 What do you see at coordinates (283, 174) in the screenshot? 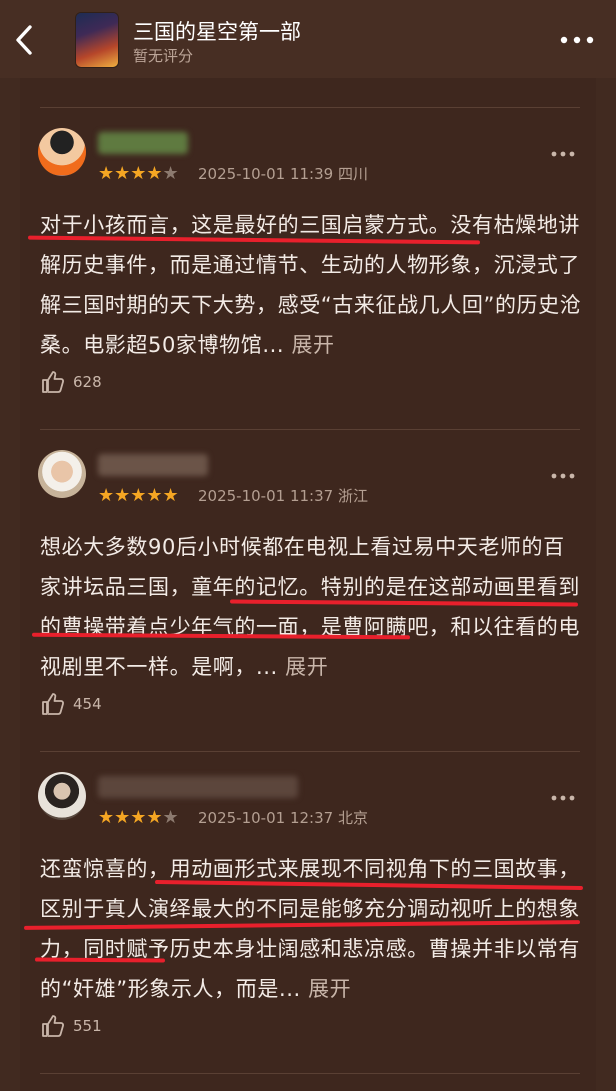
I see `review-meta: 2025-10-01 11:39 四川` at bounding box center [283, 174].